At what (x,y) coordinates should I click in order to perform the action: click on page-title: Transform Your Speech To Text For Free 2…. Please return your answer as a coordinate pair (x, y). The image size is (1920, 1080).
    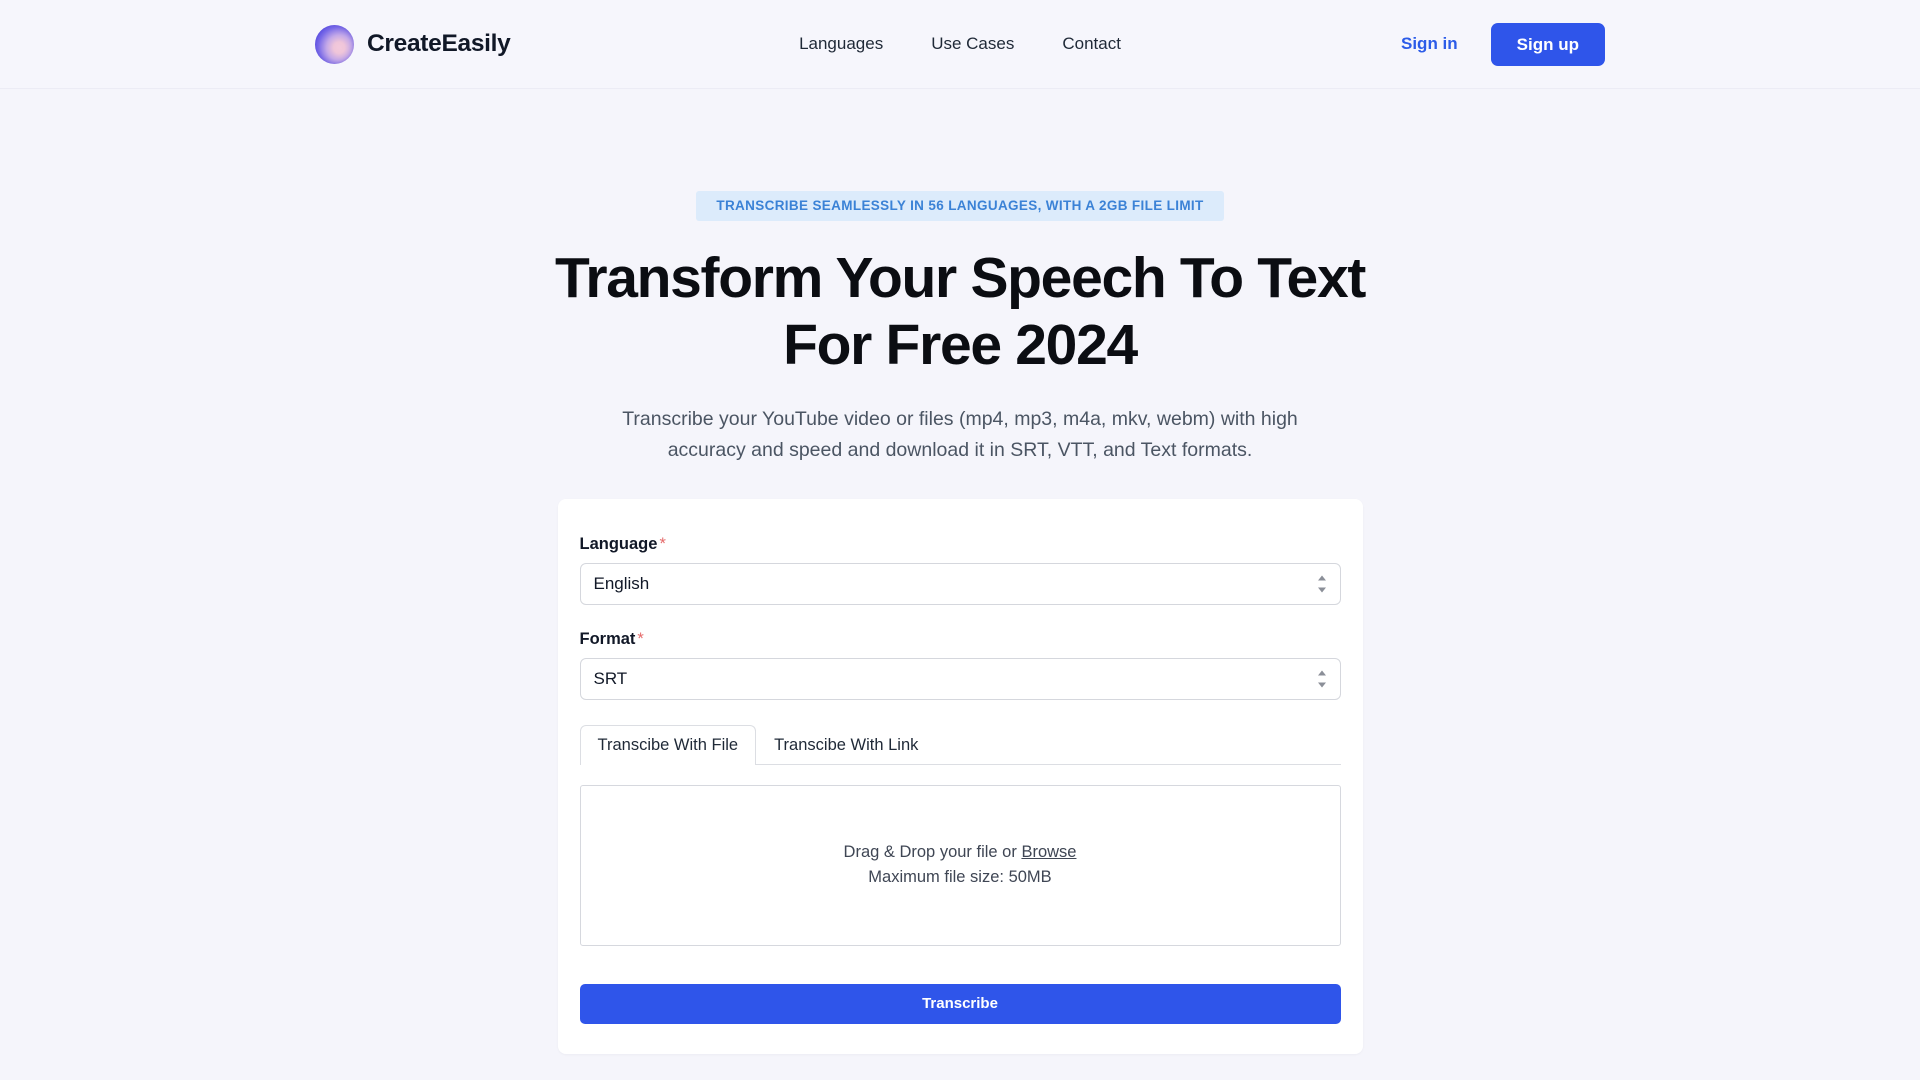
    Looking at the image, I should click on (960, 311).